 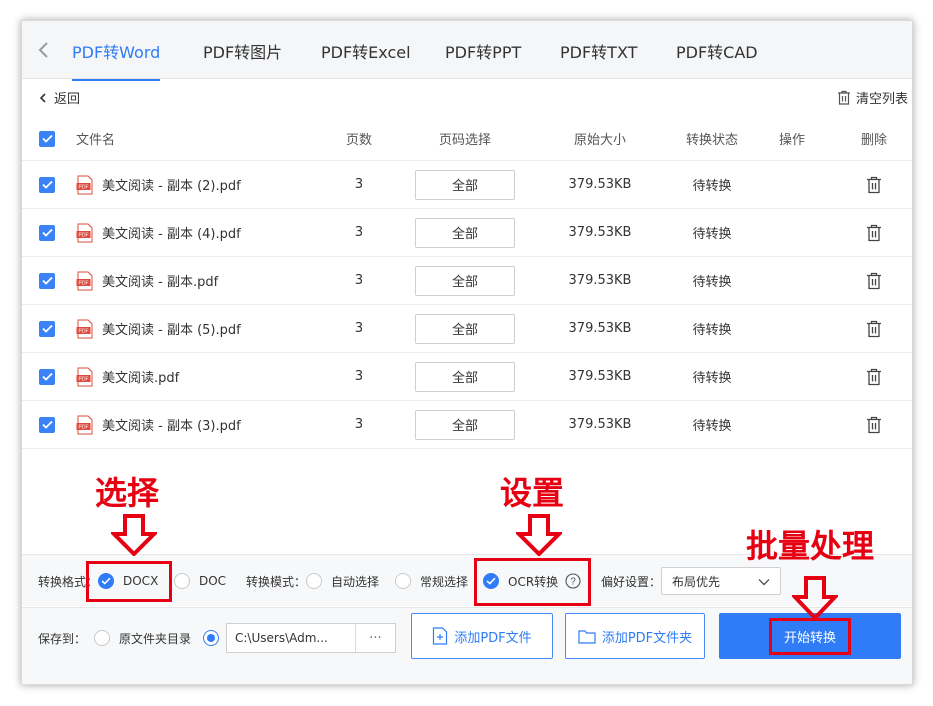 I want to click on source-folder-option: 原文件夹目录, so click(x=142, y=638).